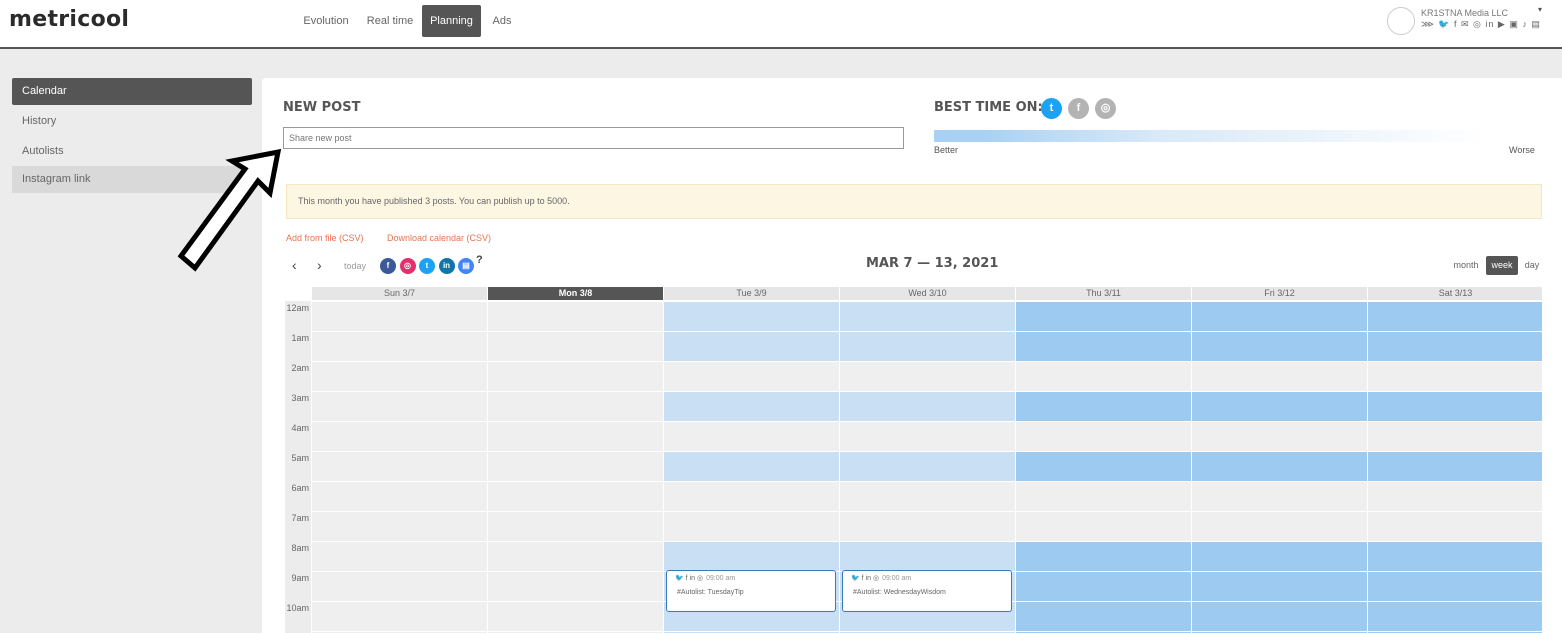 Image resolution: width=1562 pixels, height=633 pixels. I want to click on view-week-button: week, so click(1502, 265).